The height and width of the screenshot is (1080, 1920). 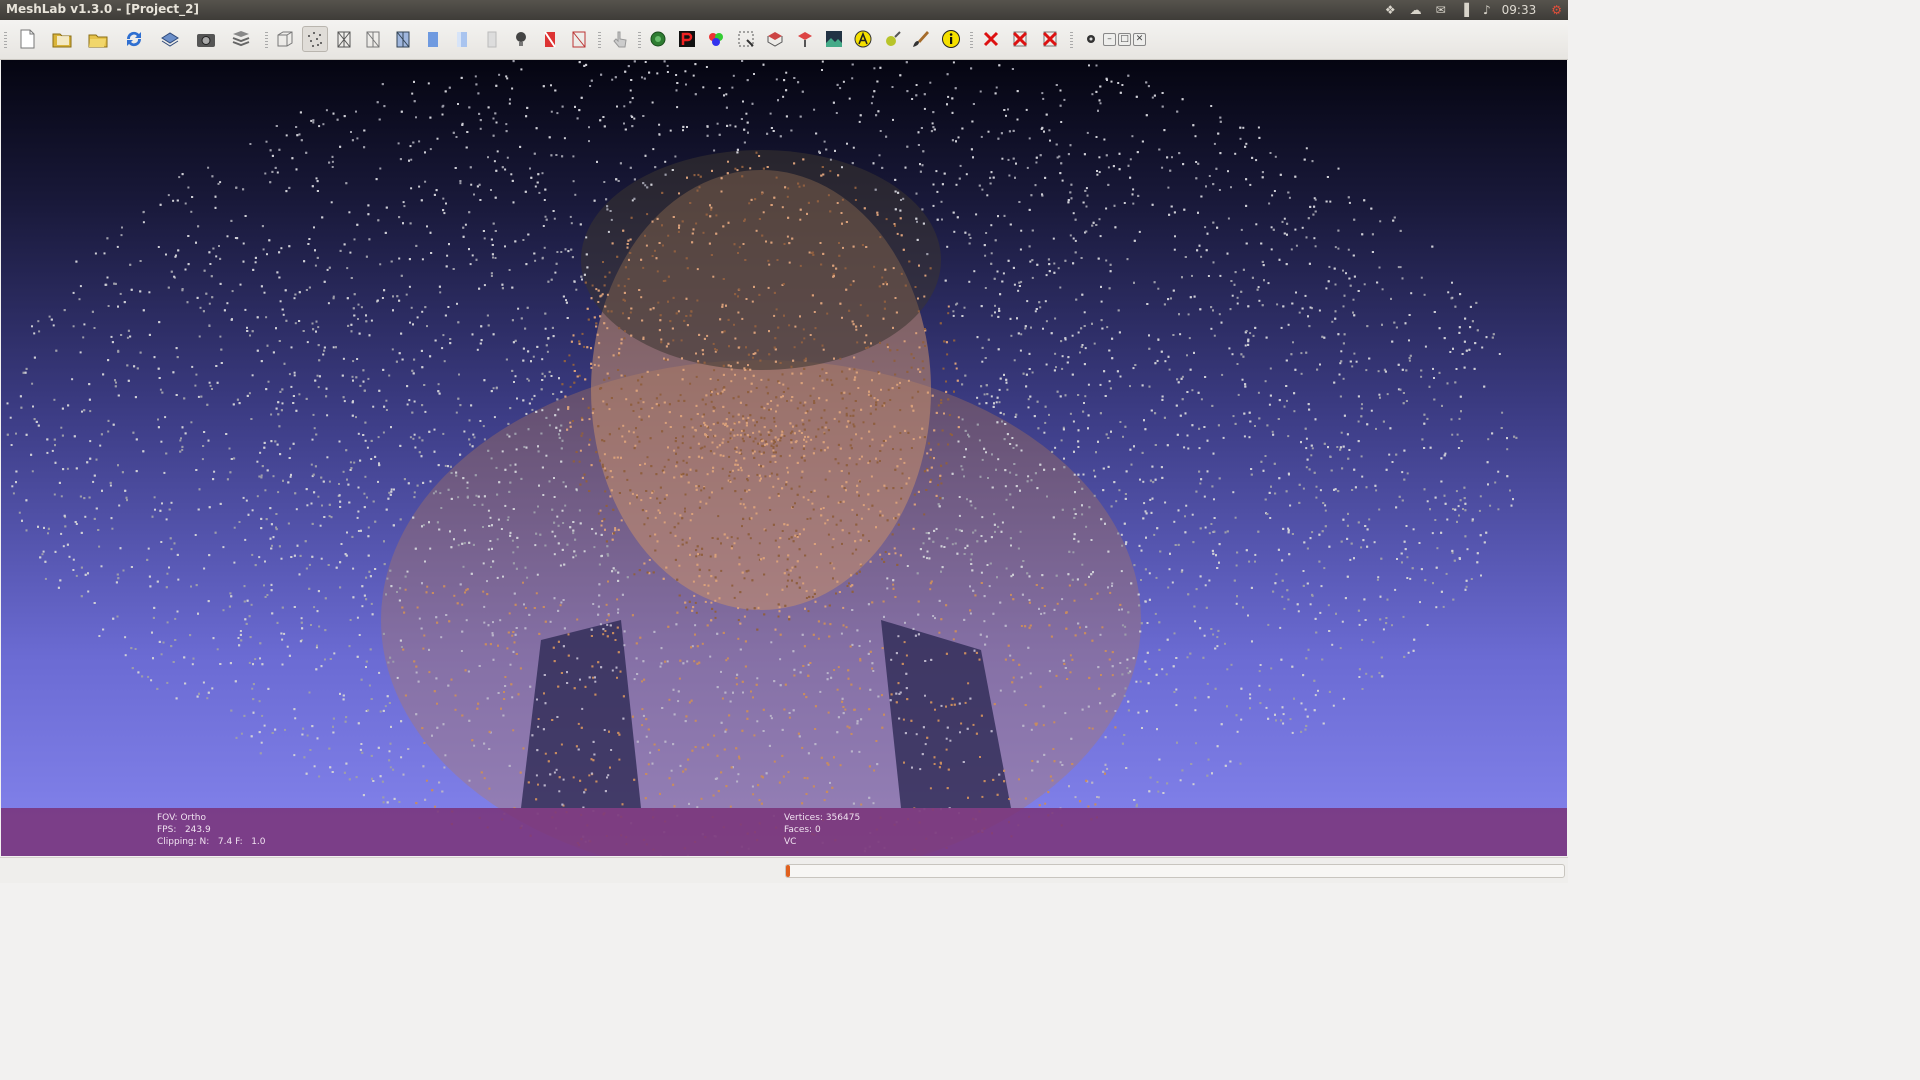 I want to click on flat-lines-icon, so click(x=403, y=39).